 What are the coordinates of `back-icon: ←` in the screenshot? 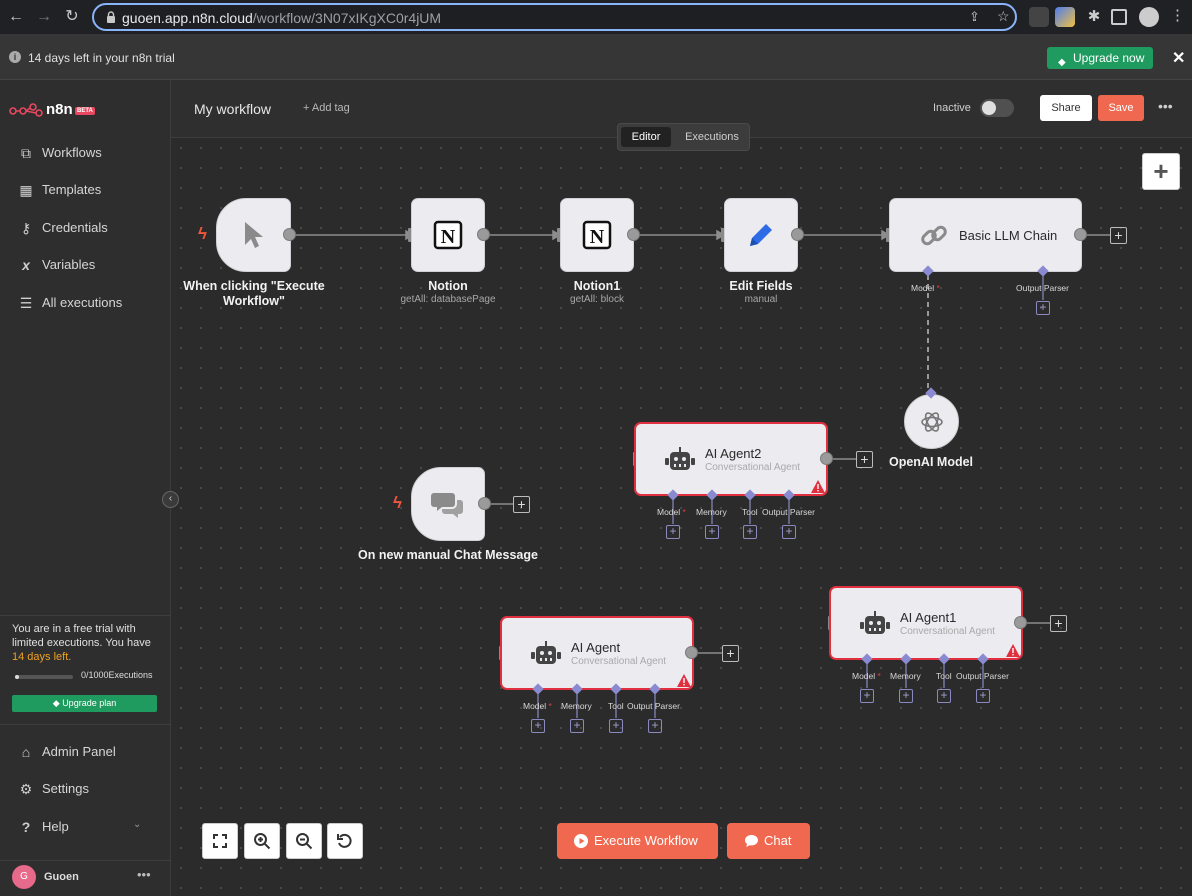 It's located at (16, 17).